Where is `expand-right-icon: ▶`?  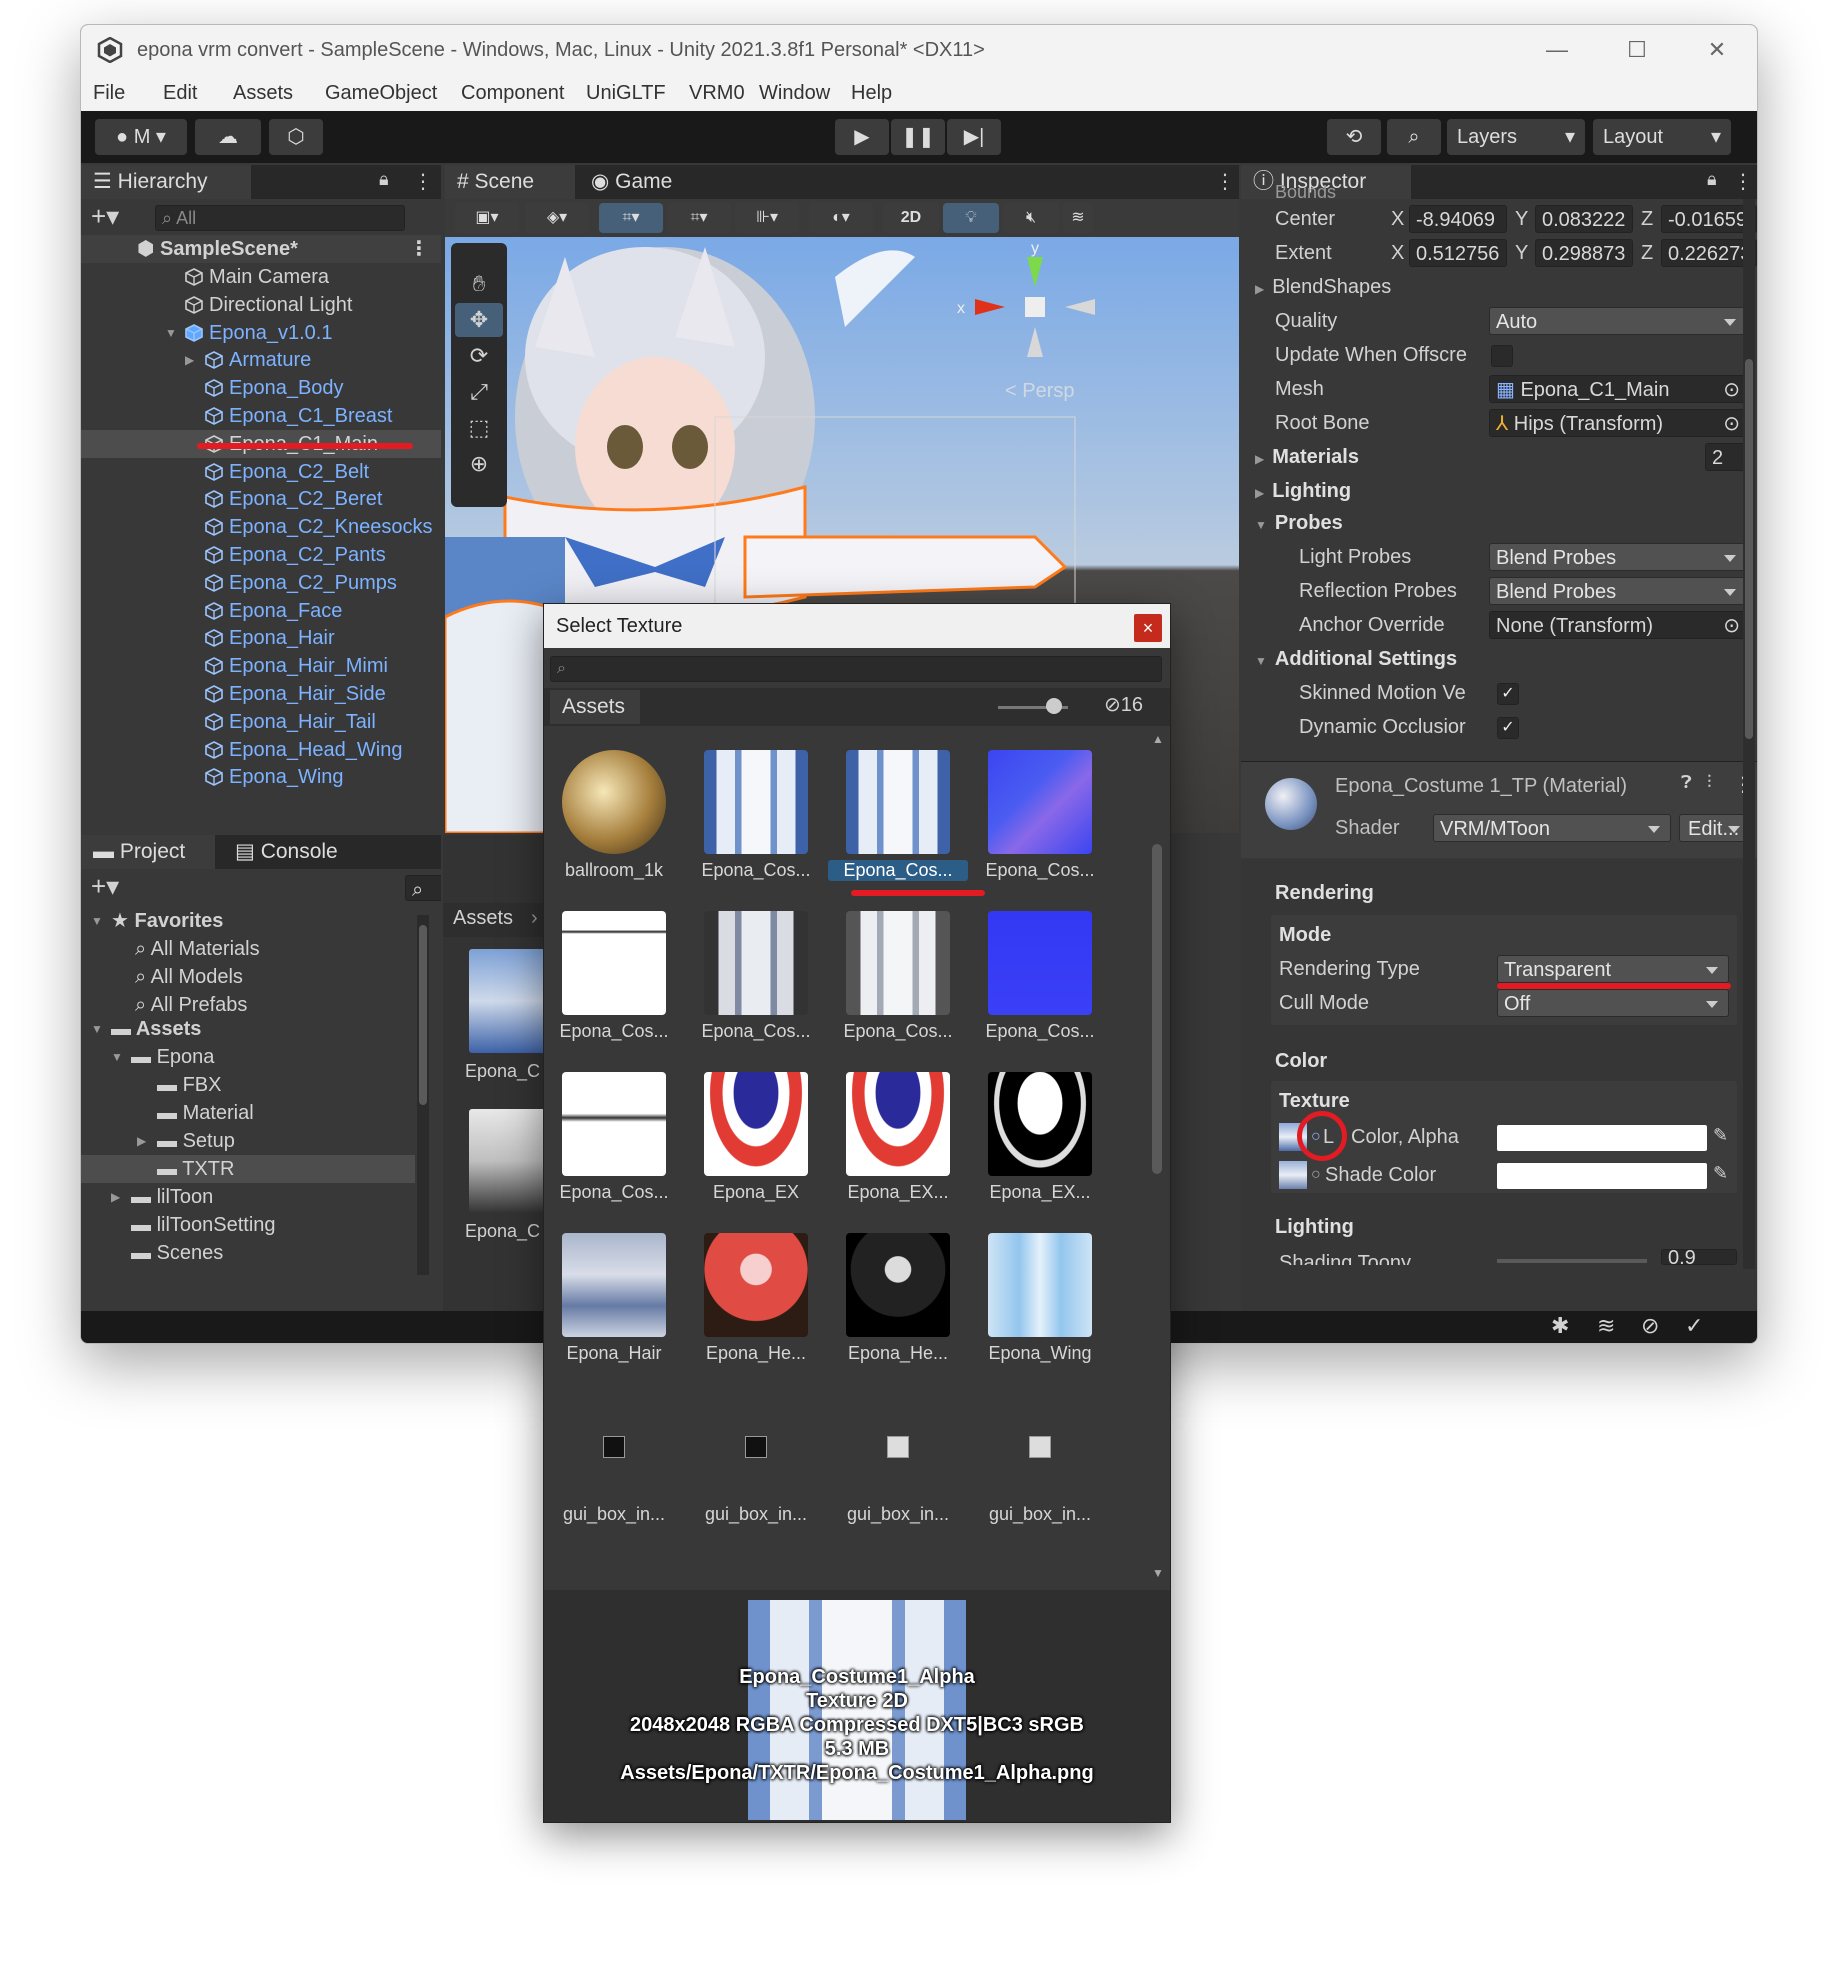 expand-right-icon: ▶ is located at coordinates (189, 360).